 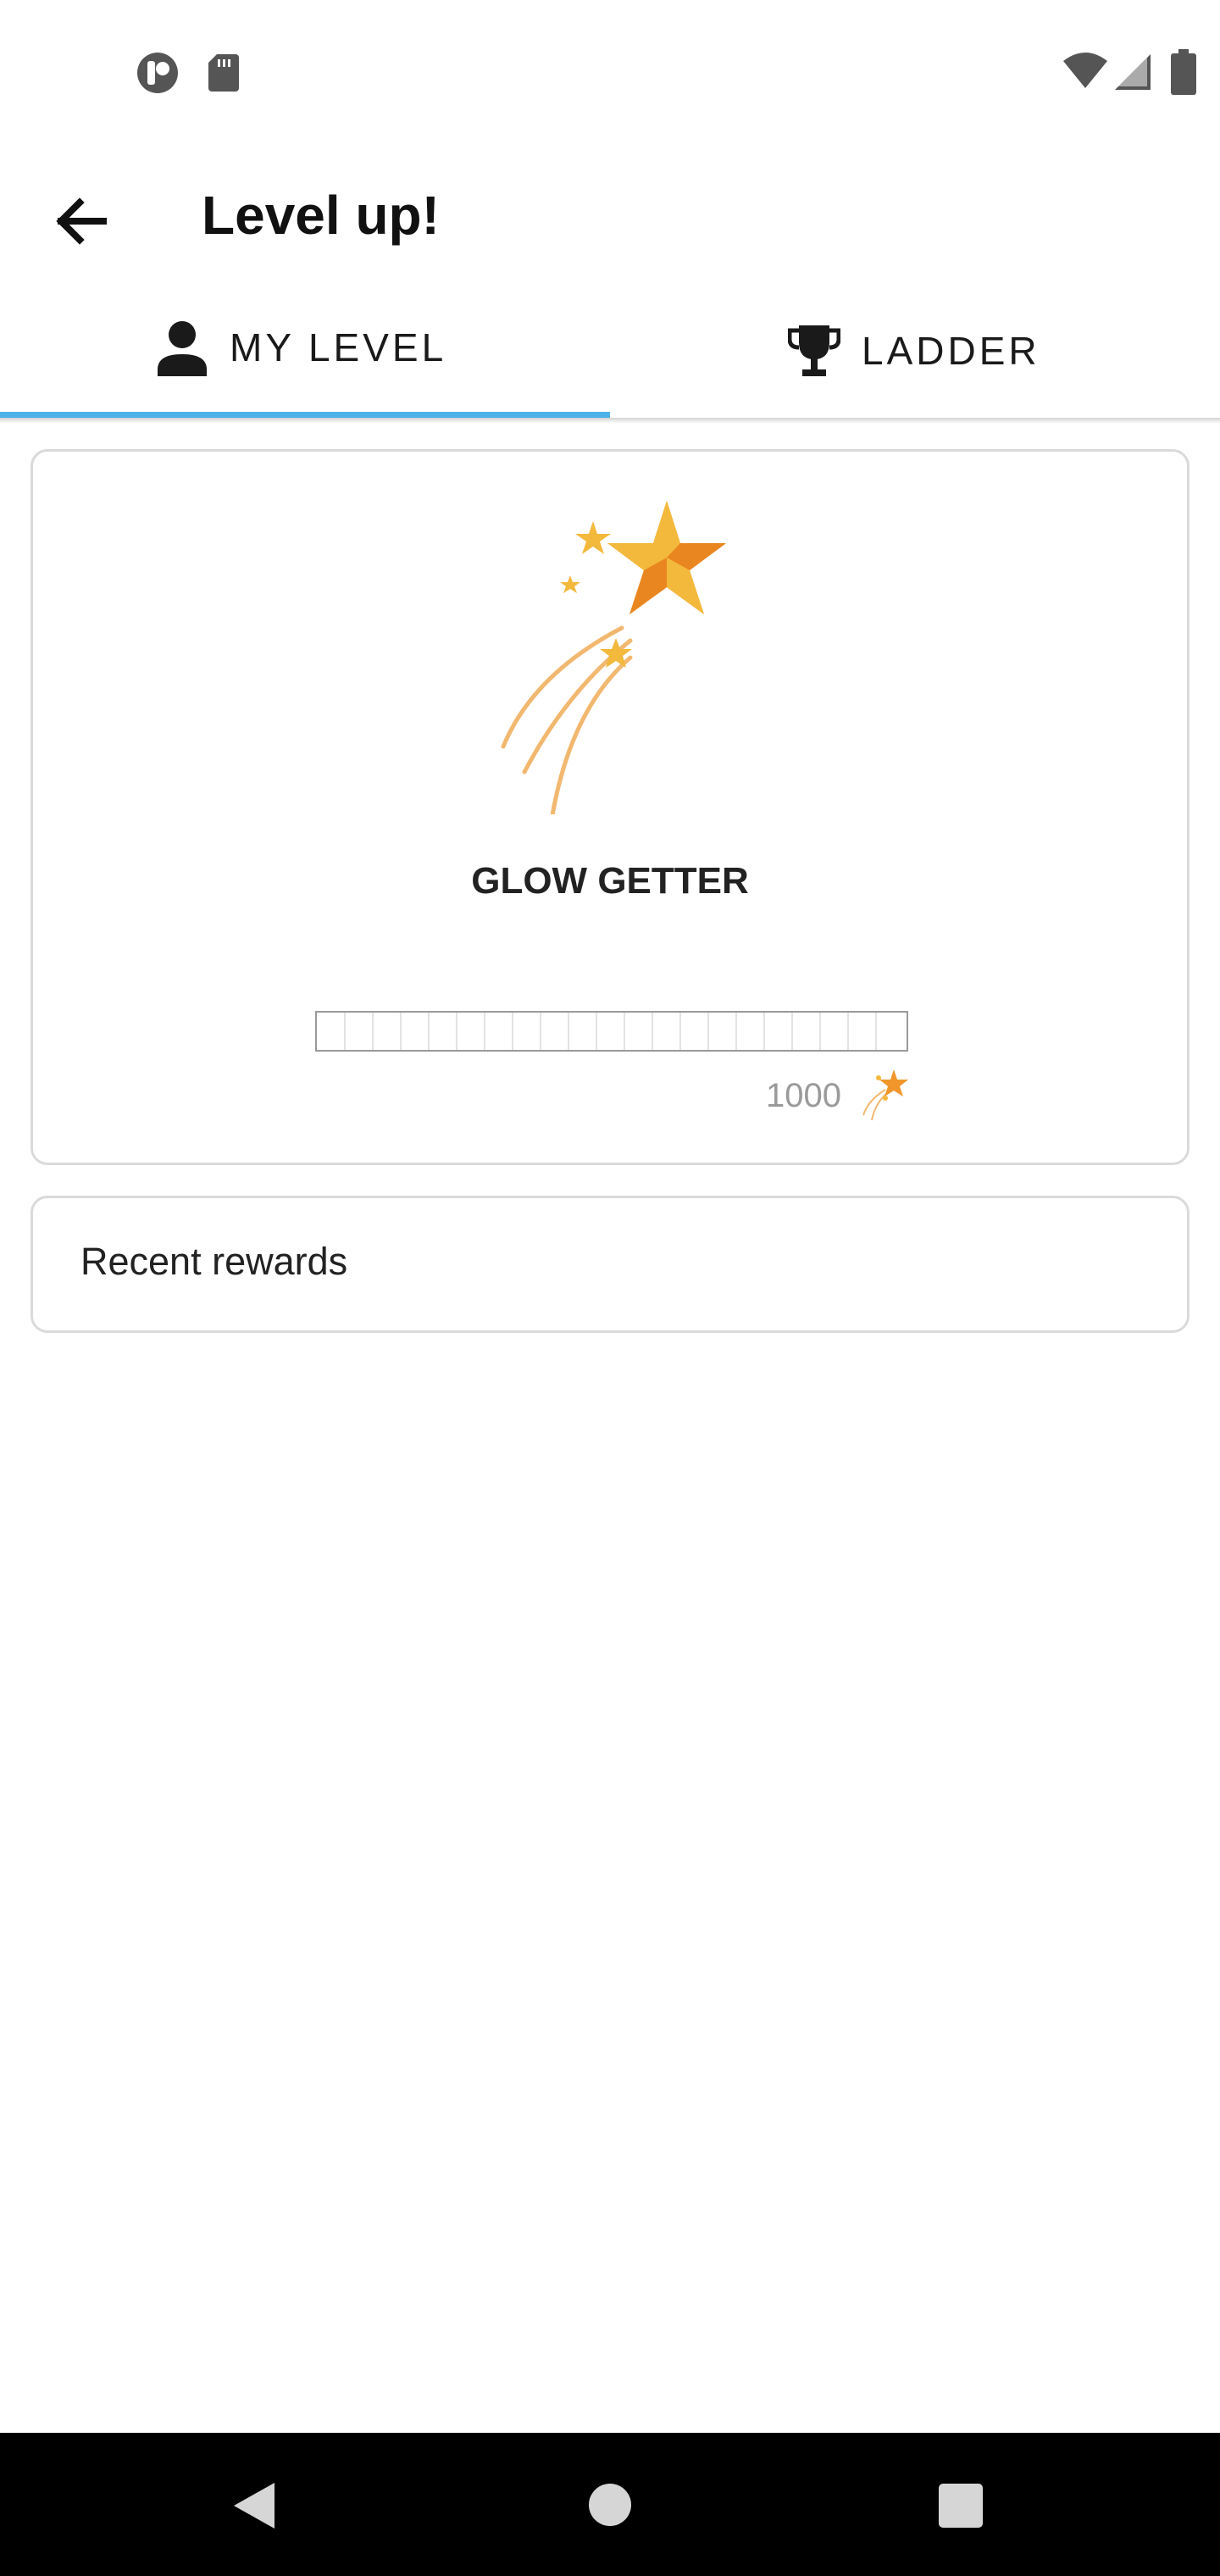 I want to click on progress-grid, so click(x=610, y=1031).